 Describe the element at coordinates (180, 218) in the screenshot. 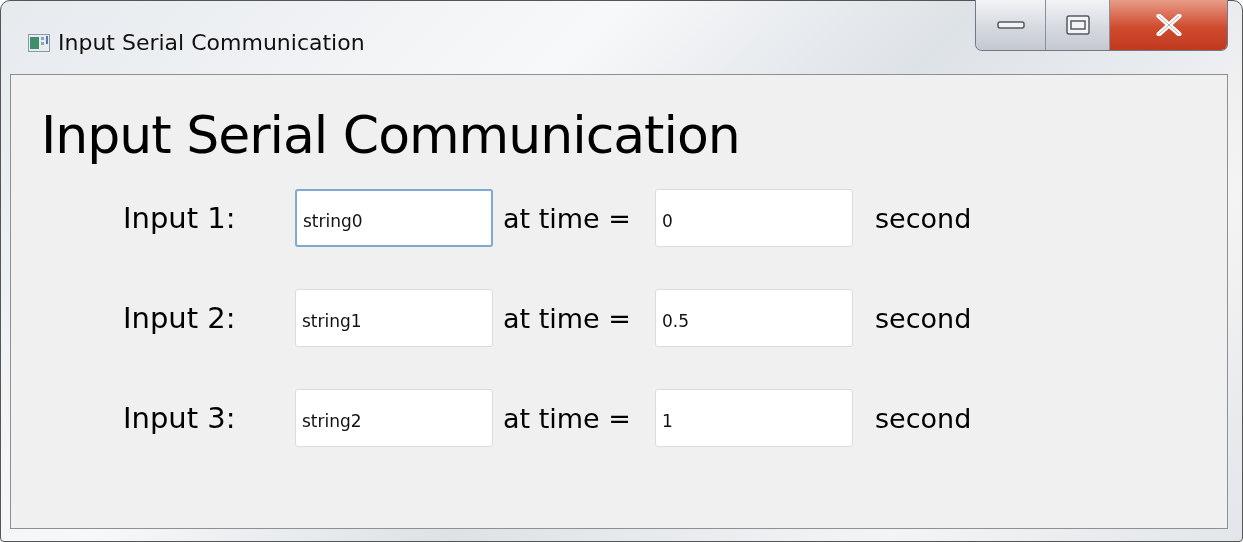

I see `input-label: Input 1:` at that location.